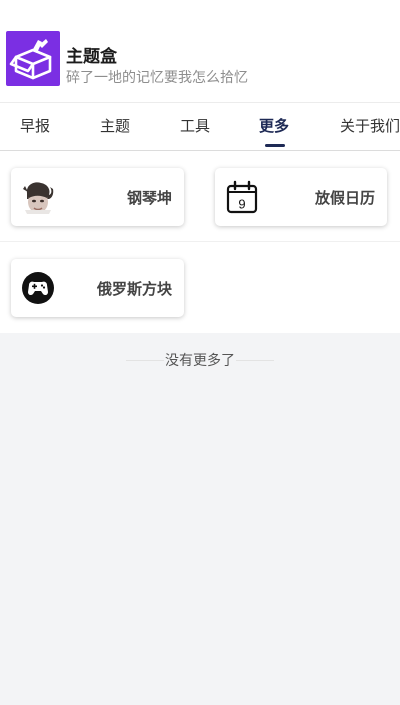 This screenshot has width=400, height=705. Describe the element at coordinates (274, 125) in the screenshot. I see `tab-more: 更多` at that location.